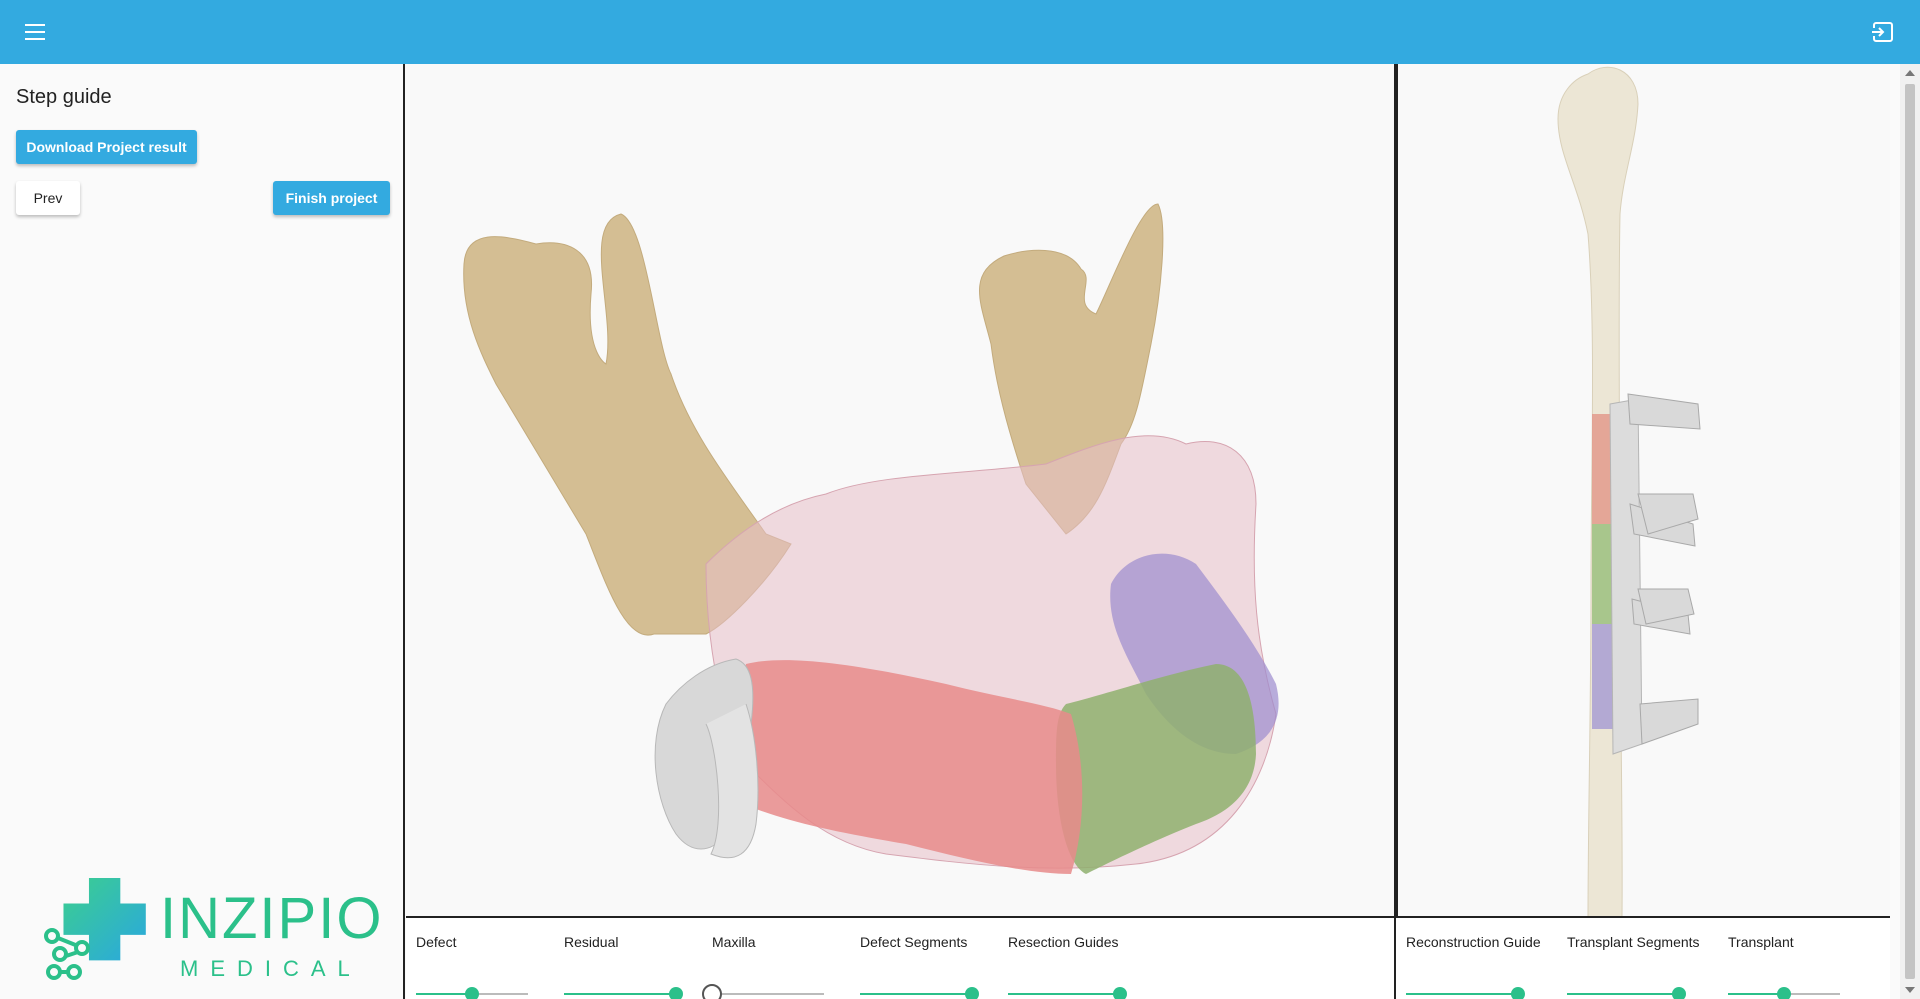 Image resolution: width=1920 pixels, height=999 pixels. I want to click on residual-opacity-slider: Residual, so click(634, 966).